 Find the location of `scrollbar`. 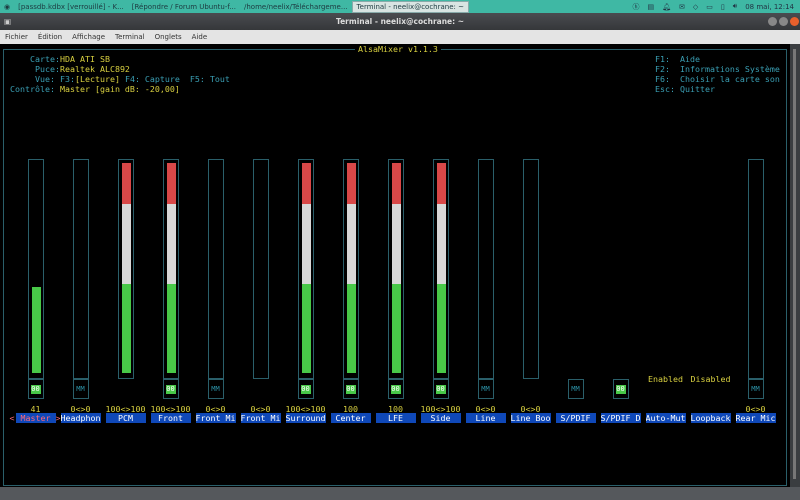

scrollbar is located at coordinates (795, 265).